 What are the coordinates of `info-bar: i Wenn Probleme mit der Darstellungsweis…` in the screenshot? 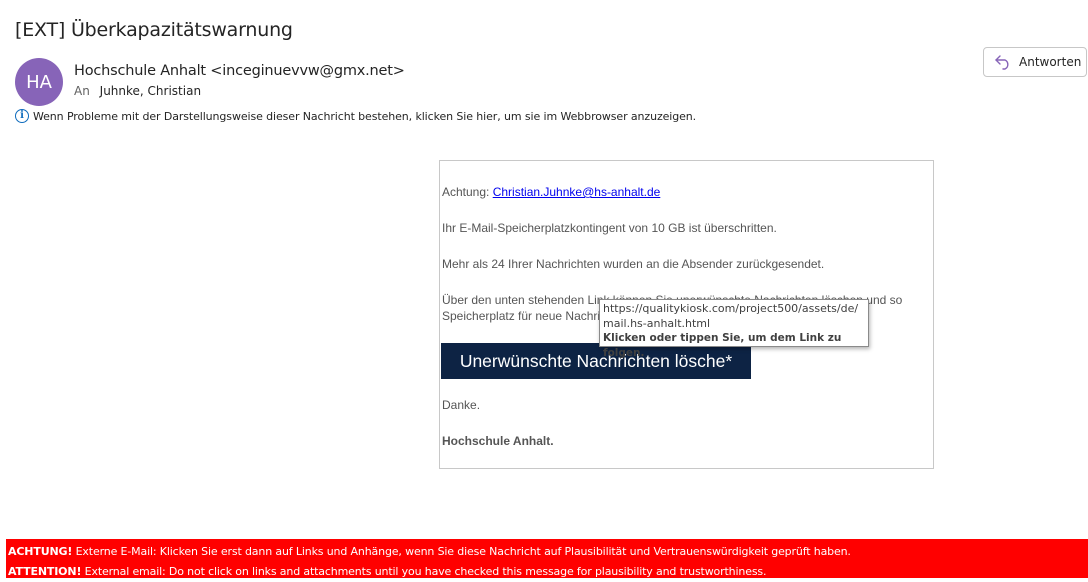 It's located at (355, 116).